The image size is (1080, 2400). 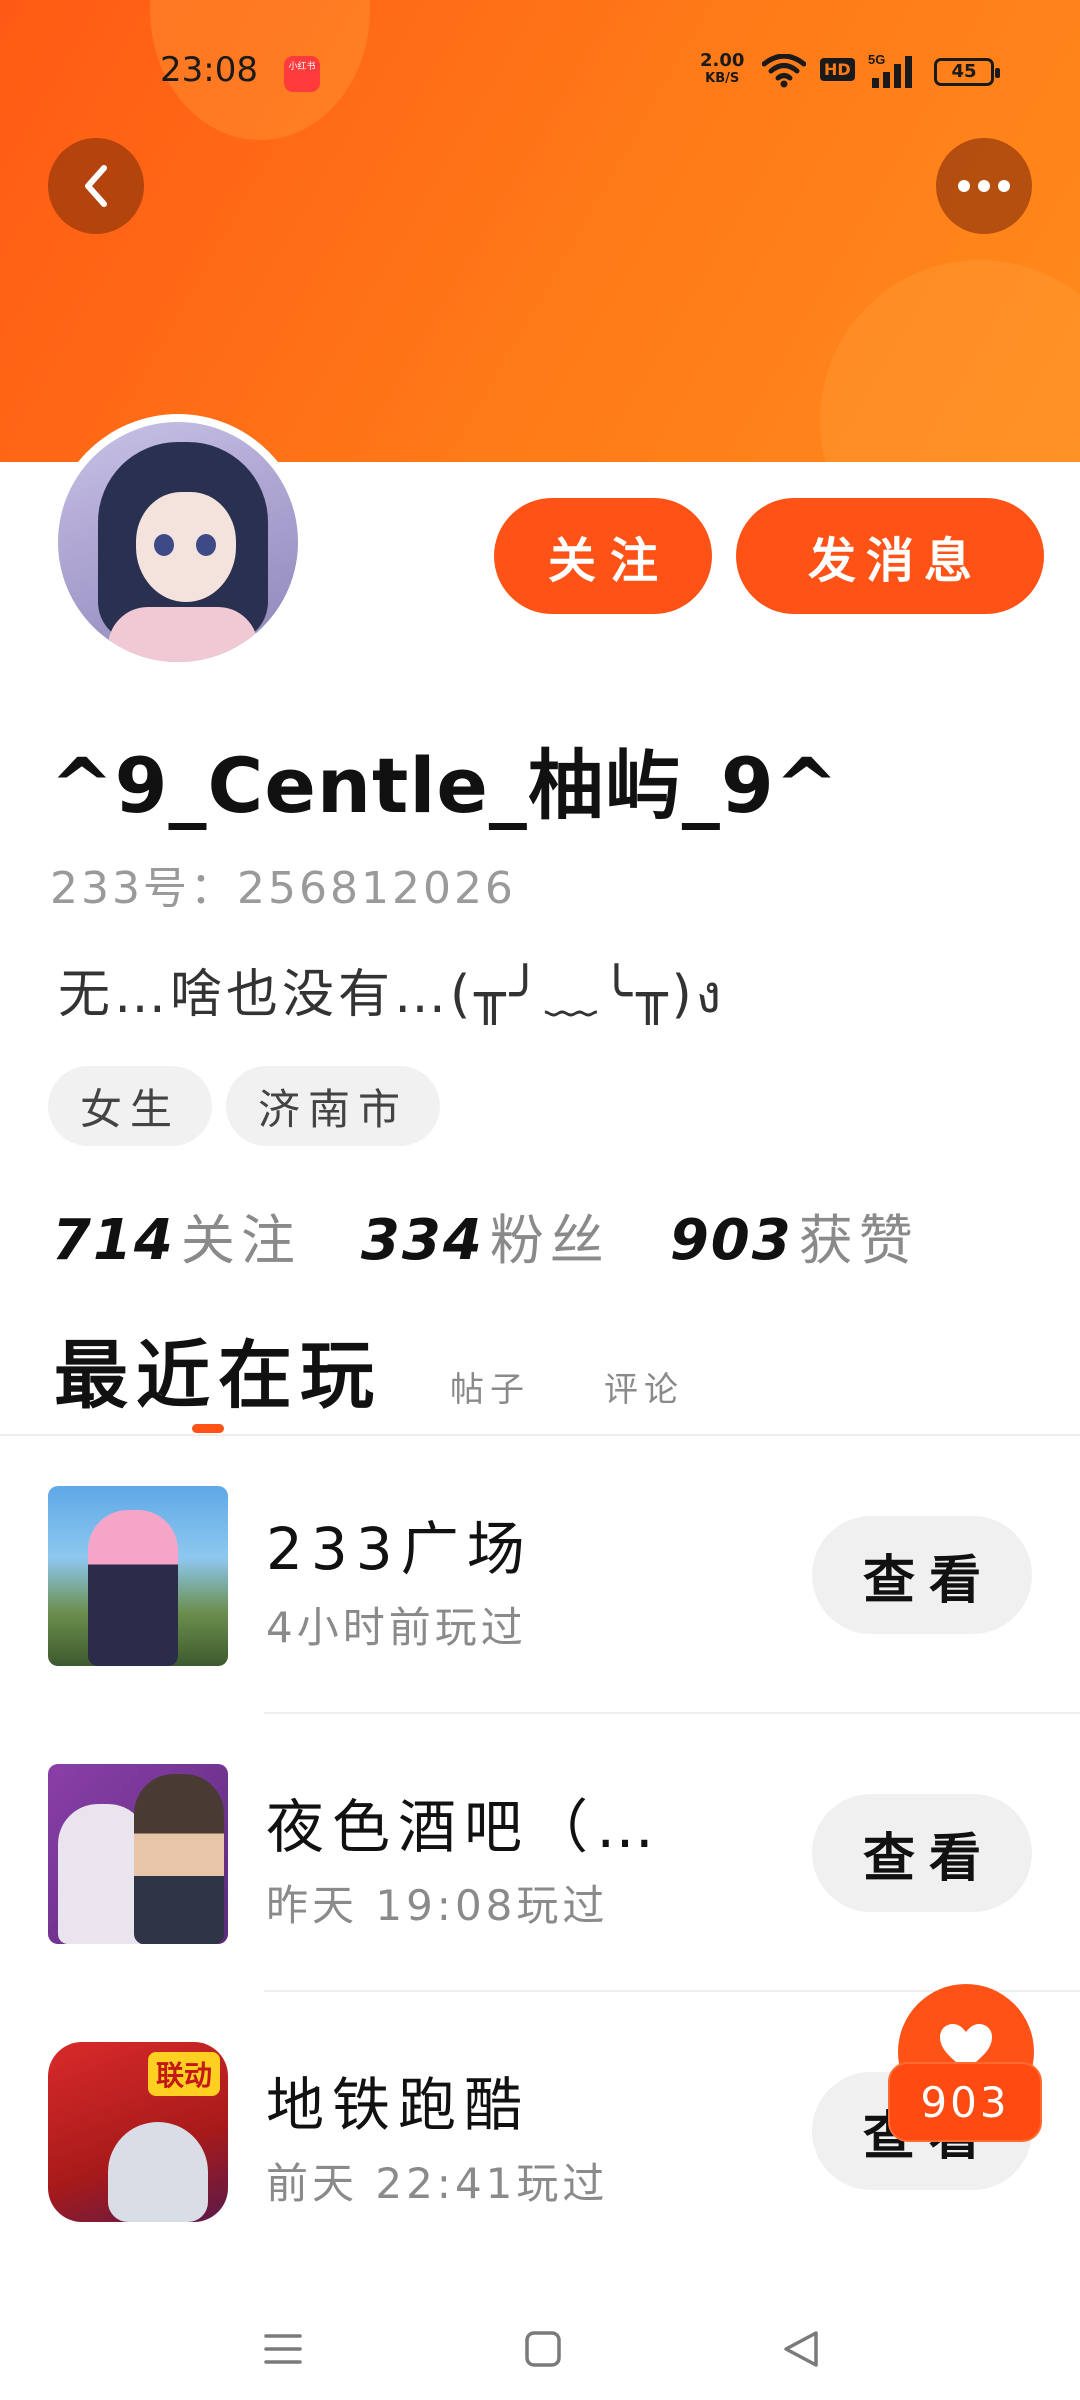 What do you see at coordinates (967, 72) in the screenshot?
I see `battery-icon: 45` at bounding box center [967, 72].